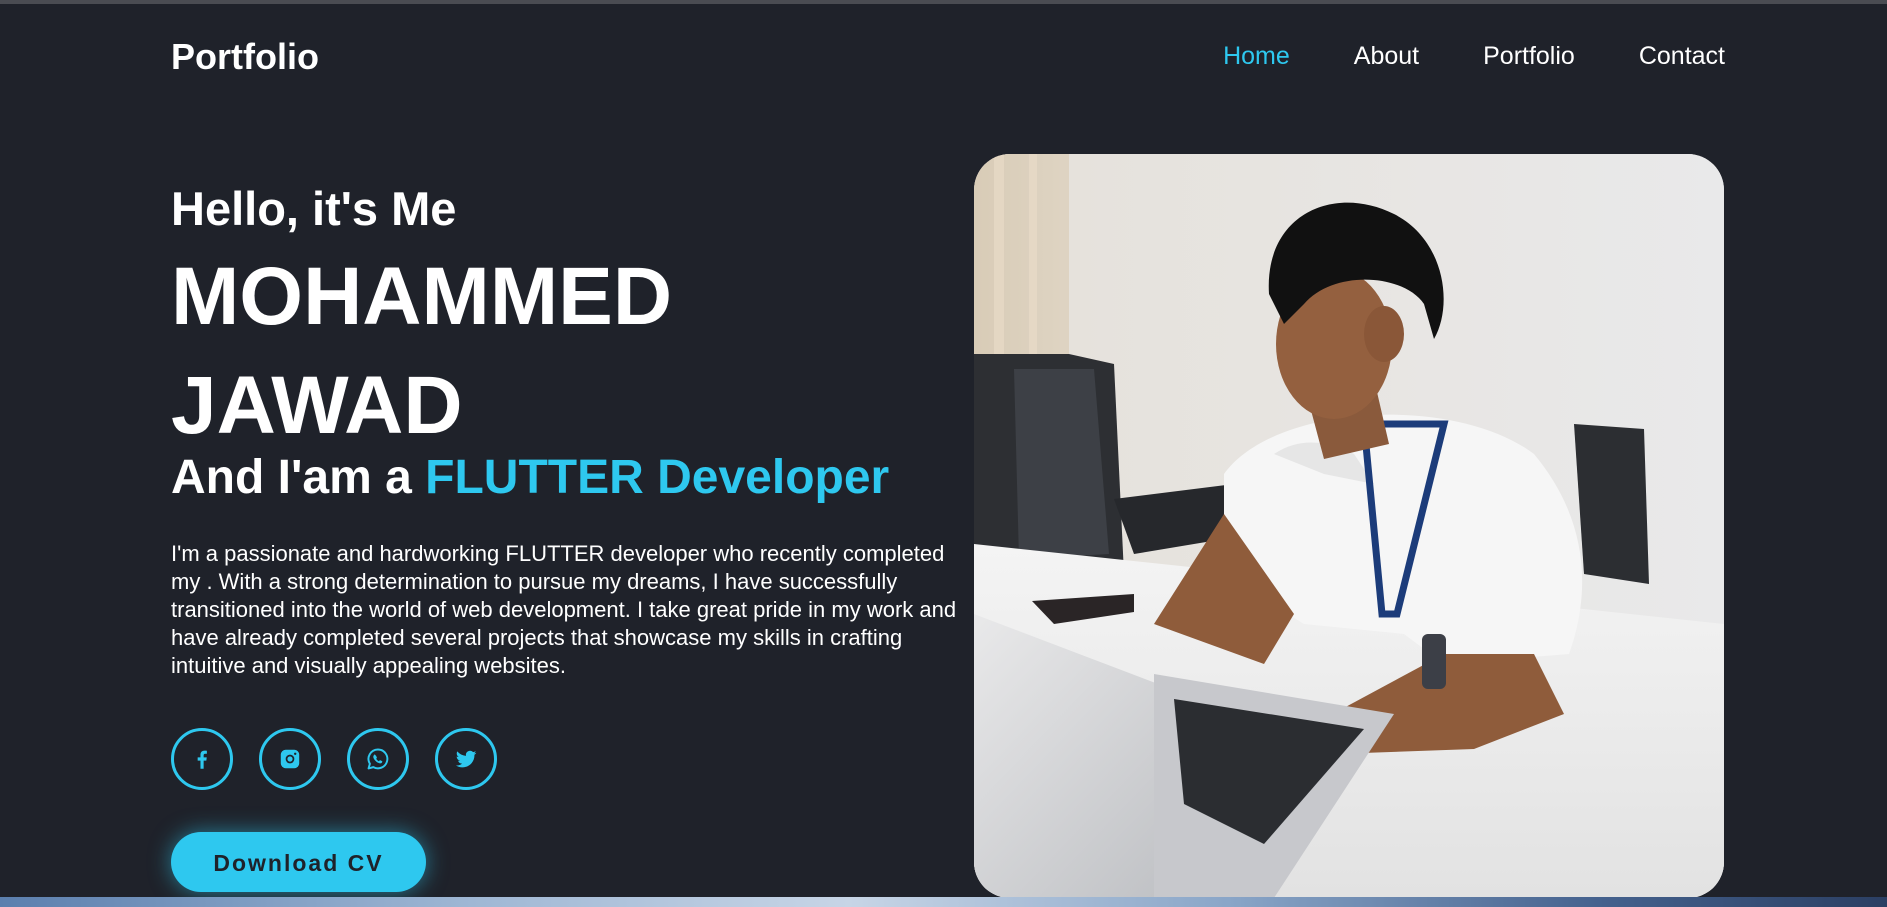  What do you see at coordinates (943, 902) in the screenshot?
I see `page-bottom-edge` at bounding box center [943, 902].